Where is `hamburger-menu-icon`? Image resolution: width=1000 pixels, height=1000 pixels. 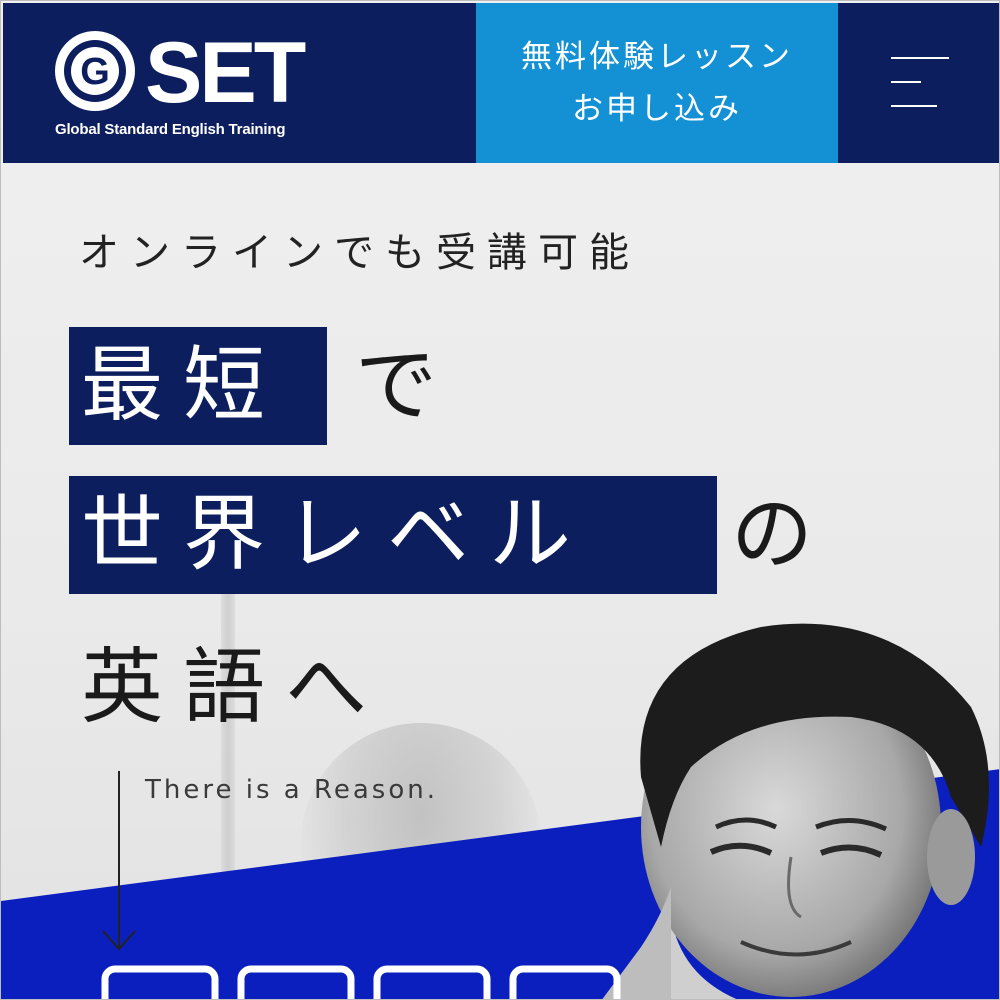
hamburger-menu-icon is located at coordinates (916, 83).